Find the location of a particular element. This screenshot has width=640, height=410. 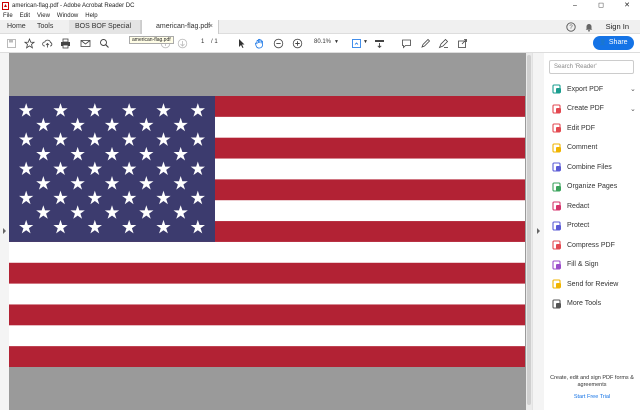

sign-in-link: Sign In is located at coordinates (617, 27).